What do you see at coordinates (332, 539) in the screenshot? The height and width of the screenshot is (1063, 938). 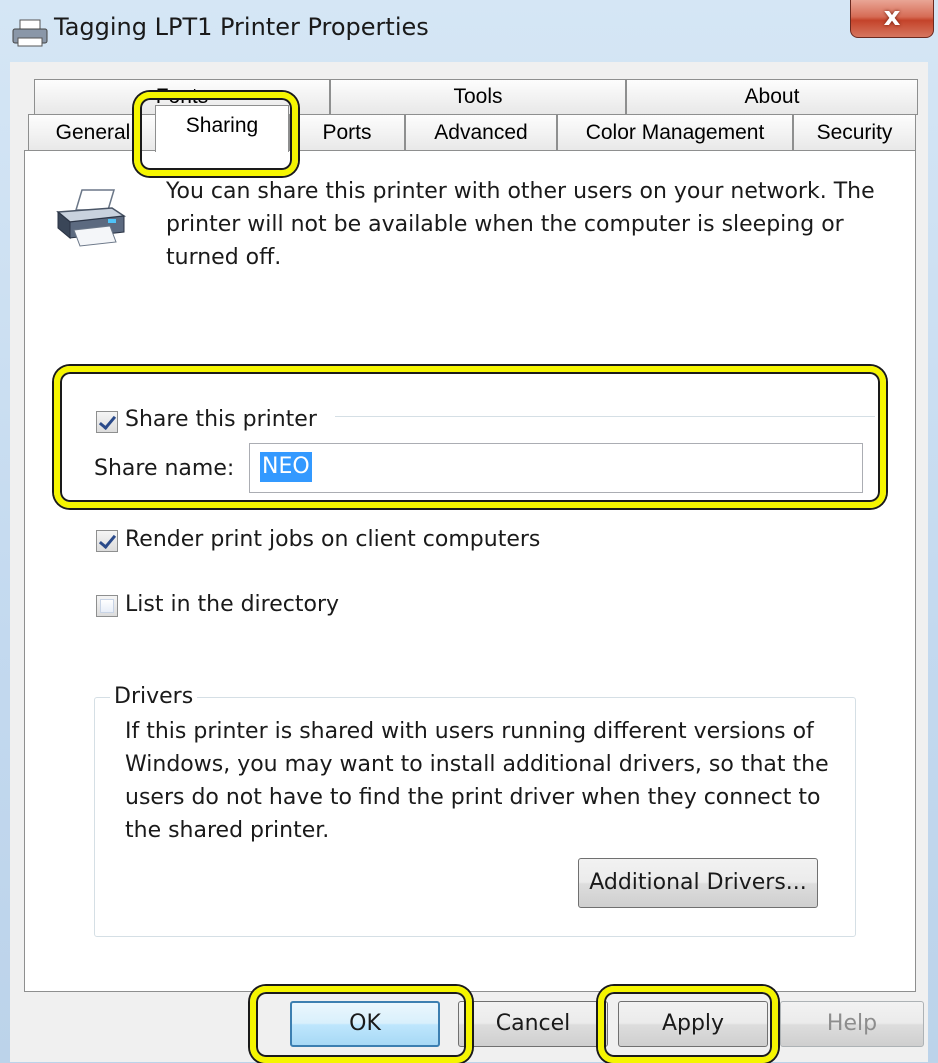 I see `render-jobs-label: Render print jobs on client computers` at bounding box center [332, 539].